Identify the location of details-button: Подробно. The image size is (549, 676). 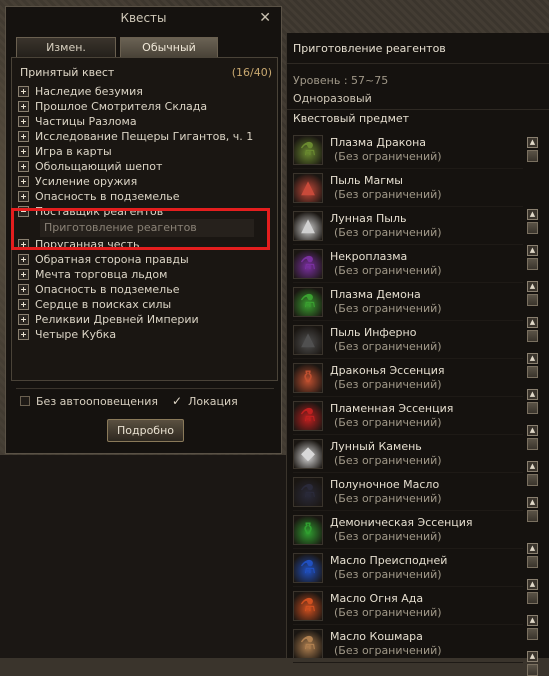
(145, 430).